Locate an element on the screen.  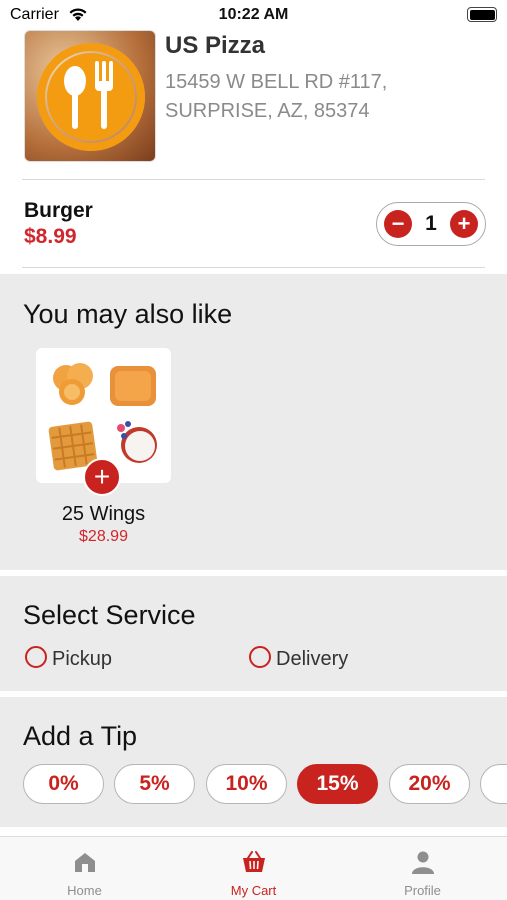
tab-profile: Profile is located at coordinates (422, 868).